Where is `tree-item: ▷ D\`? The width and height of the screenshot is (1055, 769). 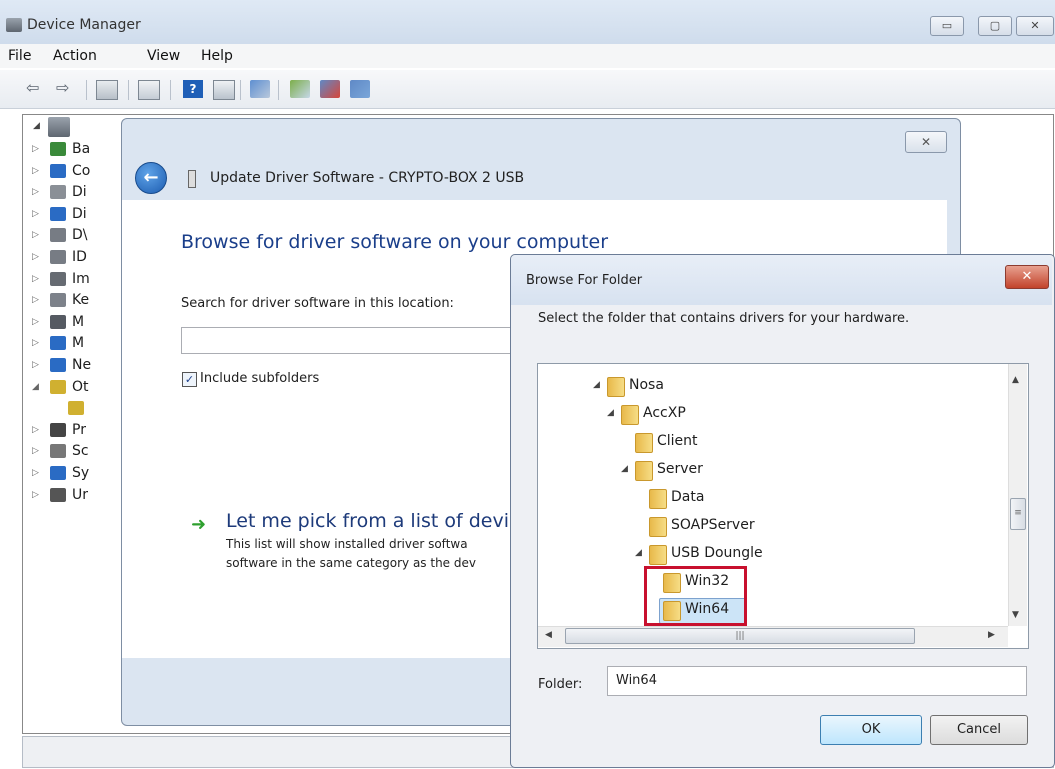
tree-item: ▷ D\ is located at coordinates (82, 237).